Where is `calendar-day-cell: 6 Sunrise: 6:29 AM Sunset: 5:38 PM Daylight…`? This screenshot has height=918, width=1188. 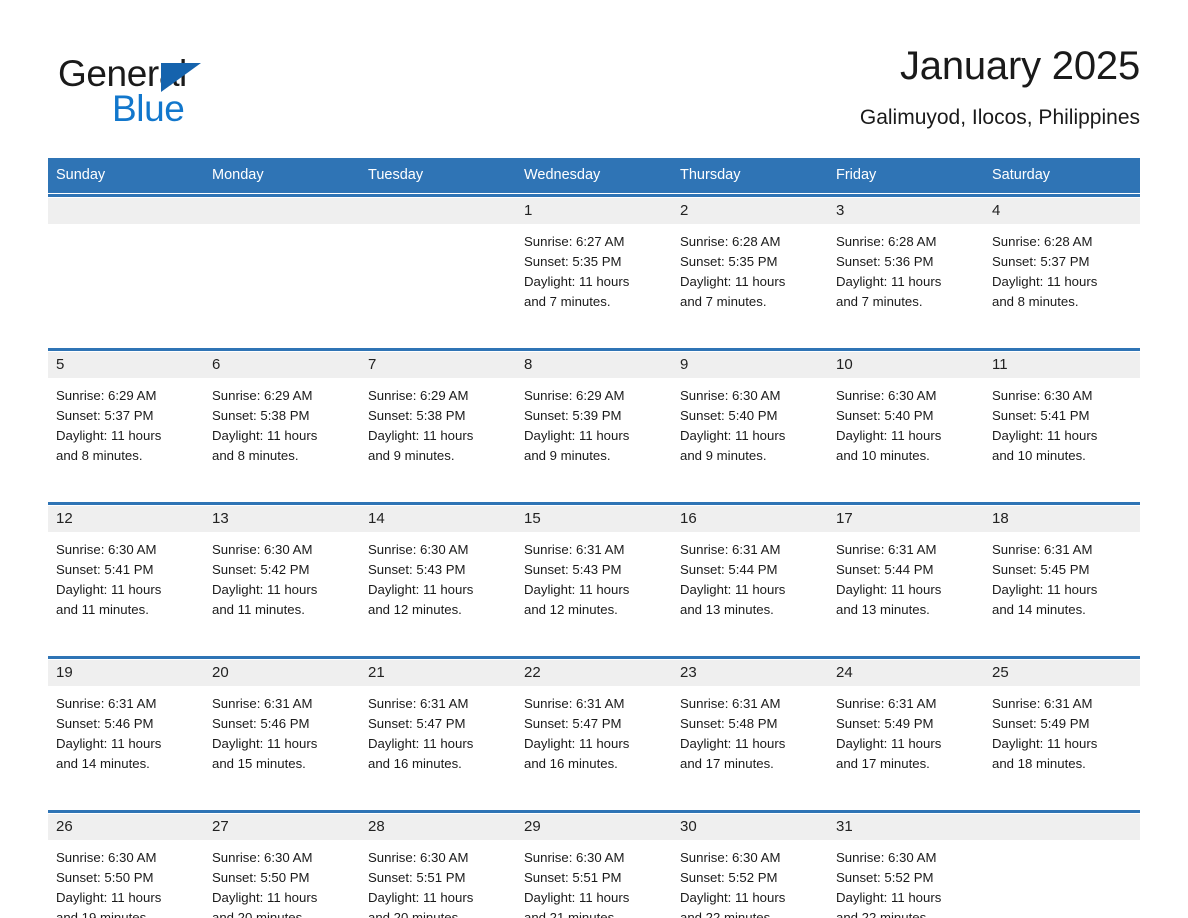
calendar-day-cell: 6 Sunrise: 6:29 AM Sunset: 5:38 PM Daylight… is located at coordinates (282, 419).